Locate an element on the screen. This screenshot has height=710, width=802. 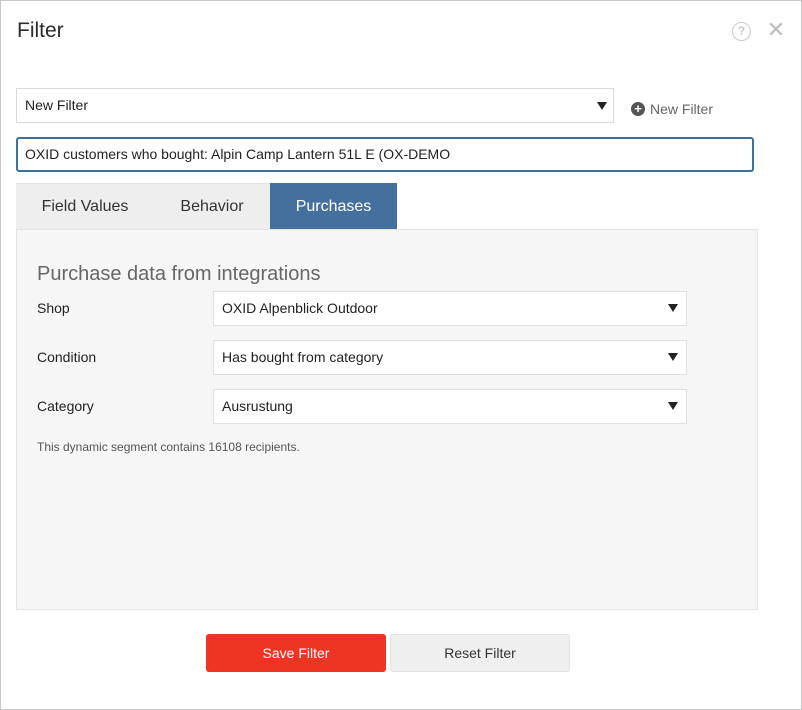
filter-select-value: New Filter is located at coordinates (57, 105).